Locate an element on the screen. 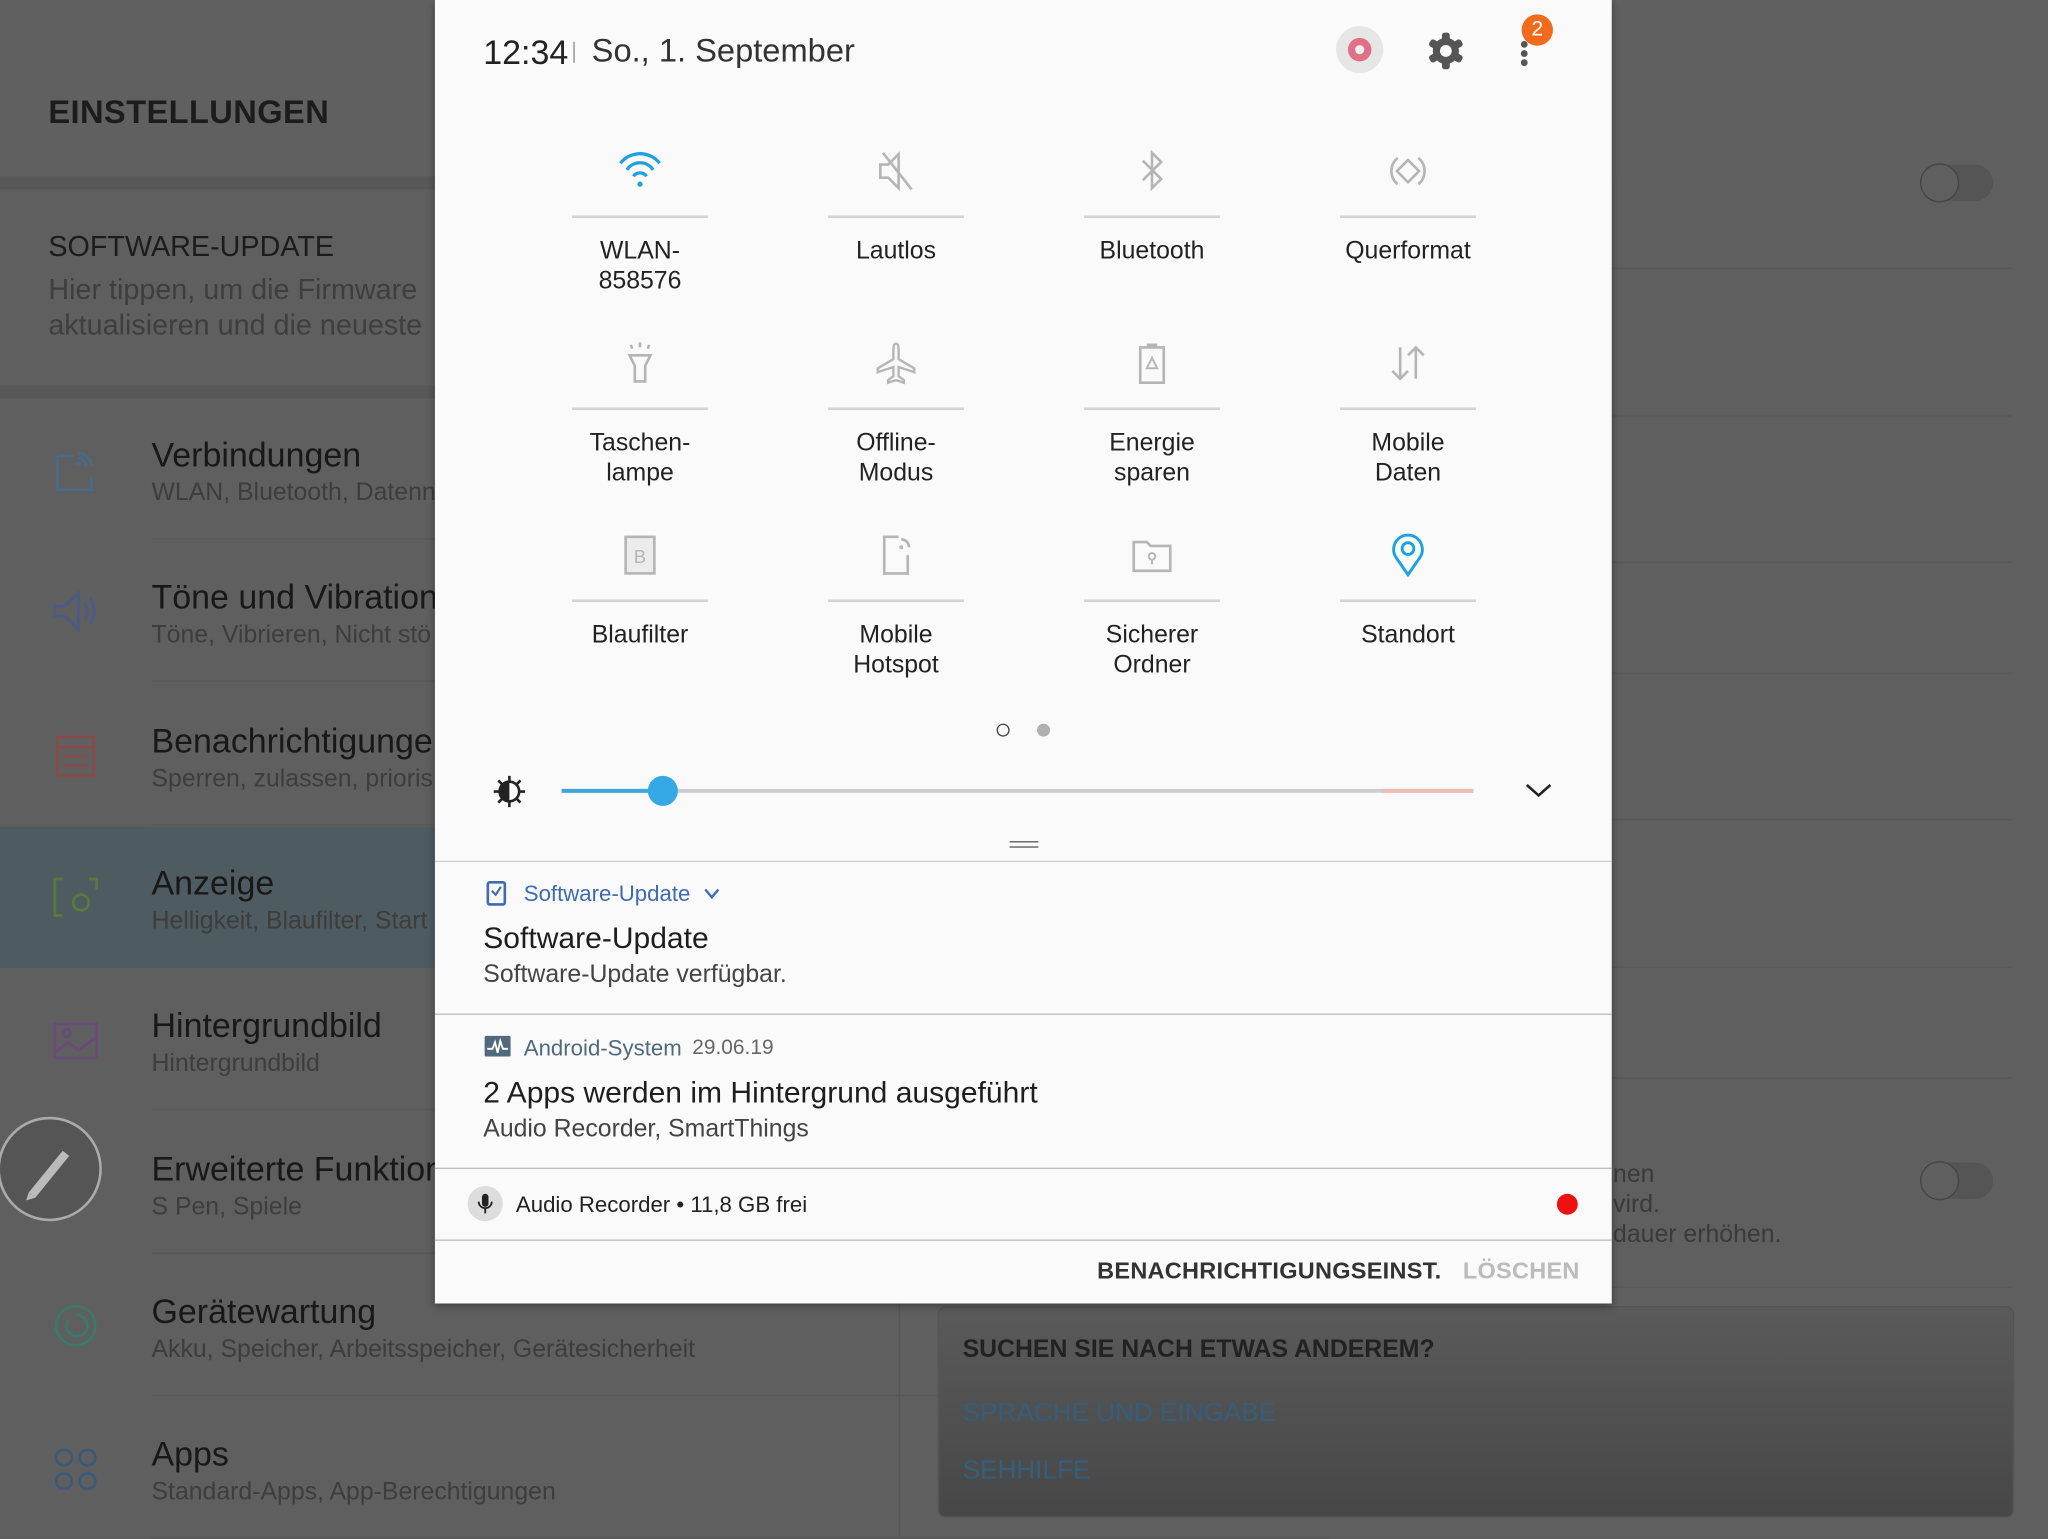 Image resolution: width=2048 pixels, height=1539 pixels. hotspot-icon is located at coordinates (896, 555).